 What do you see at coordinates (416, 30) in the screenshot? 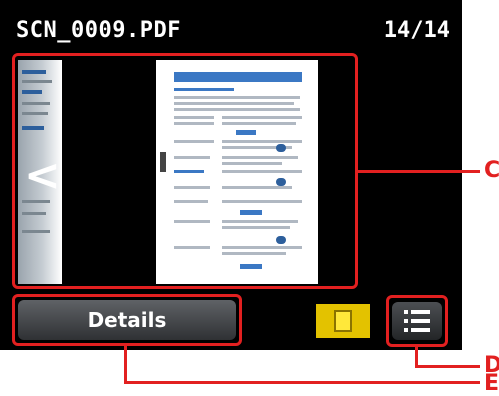
I see `page-counter: 14/14` at bounding box center [416, 30].